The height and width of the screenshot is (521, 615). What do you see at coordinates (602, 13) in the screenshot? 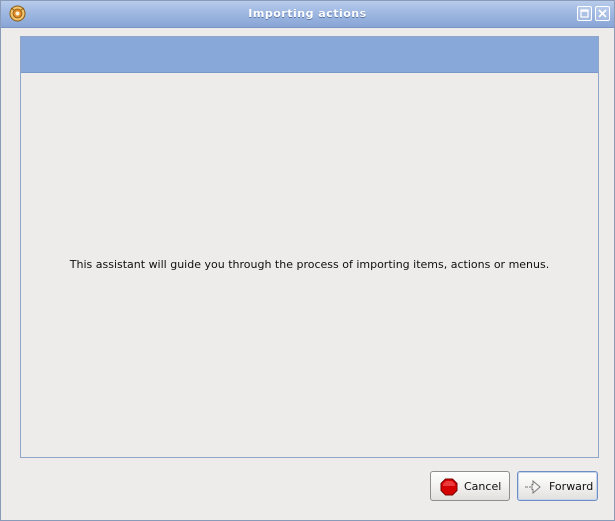
I see `close-icon` at bounding box center [602, 13].